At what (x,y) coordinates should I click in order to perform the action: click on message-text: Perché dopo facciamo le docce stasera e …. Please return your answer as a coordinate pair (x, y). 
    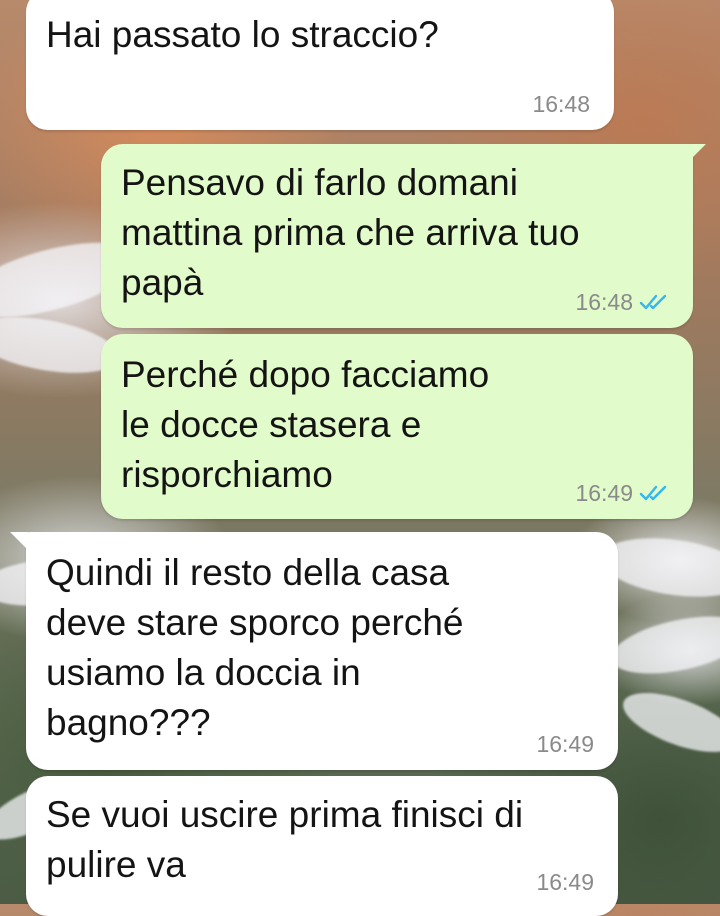
    Looking at the image, I should click on (305, 424).